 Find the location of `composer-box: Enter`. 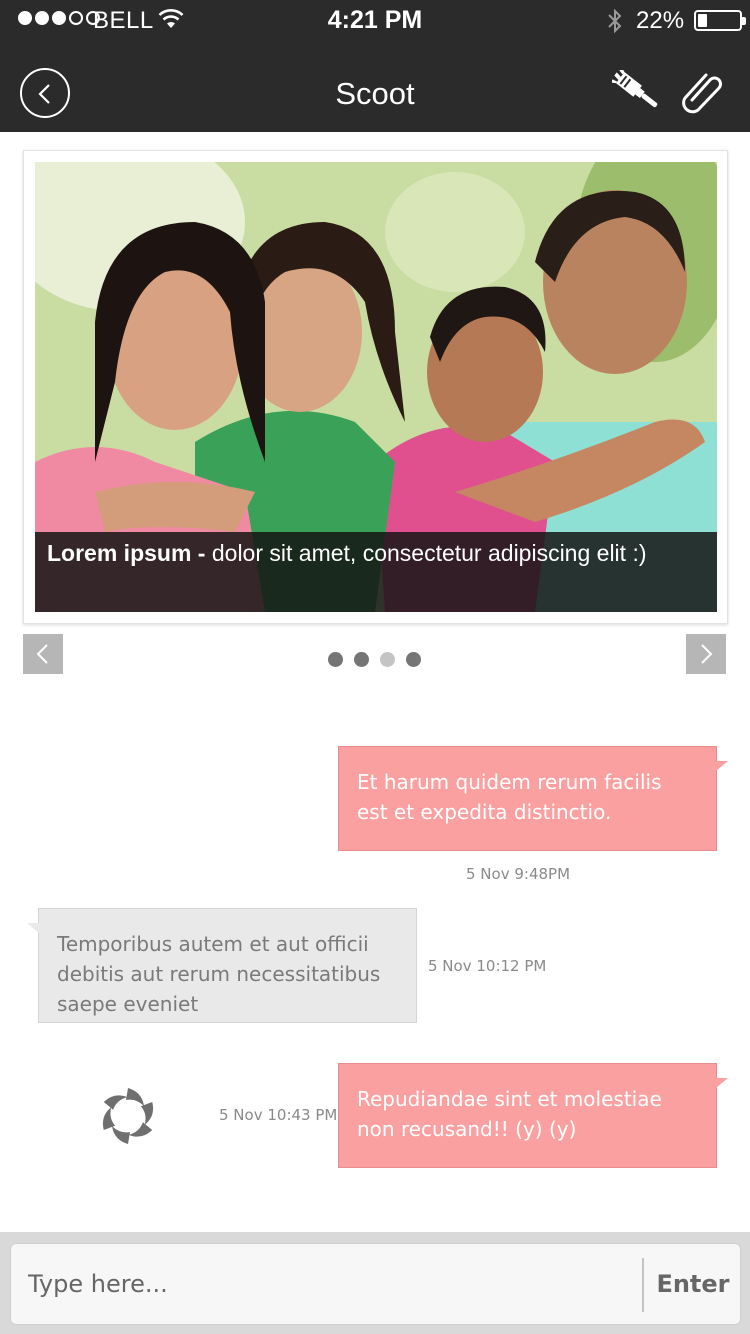

composer-box: Enter is located at coordinates (375, 1284).